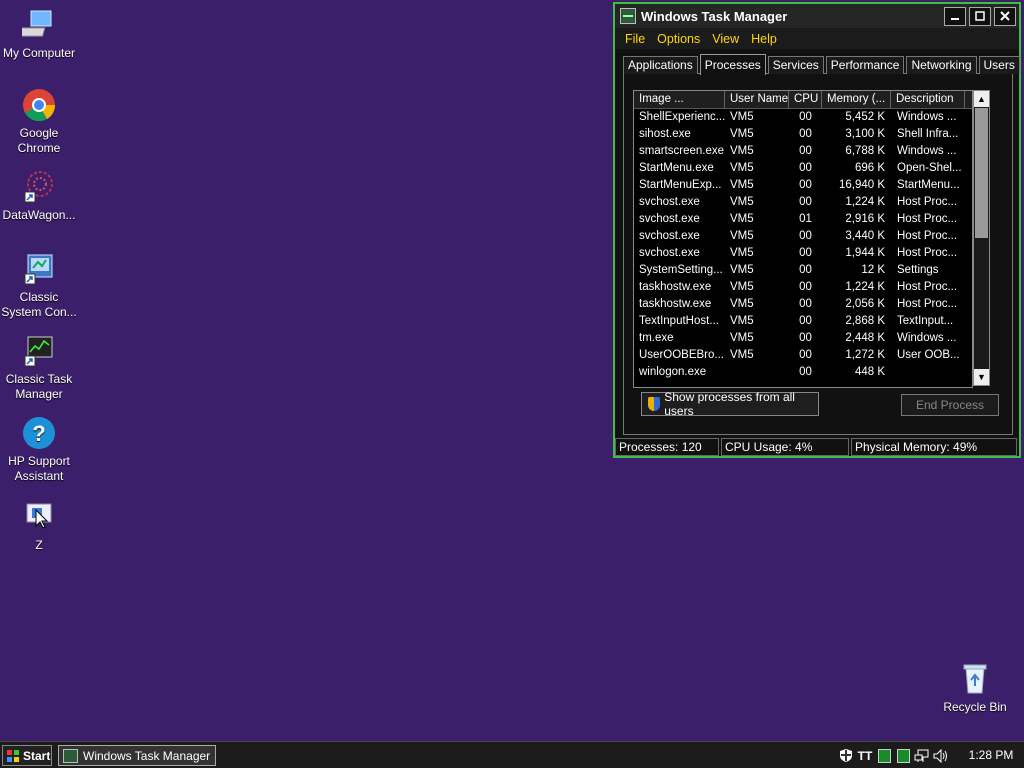  What do you see at coordinates (673, 372) in the screenshot?
I see `cell-image: winlogon.exe` at bounding box center [673, 372].